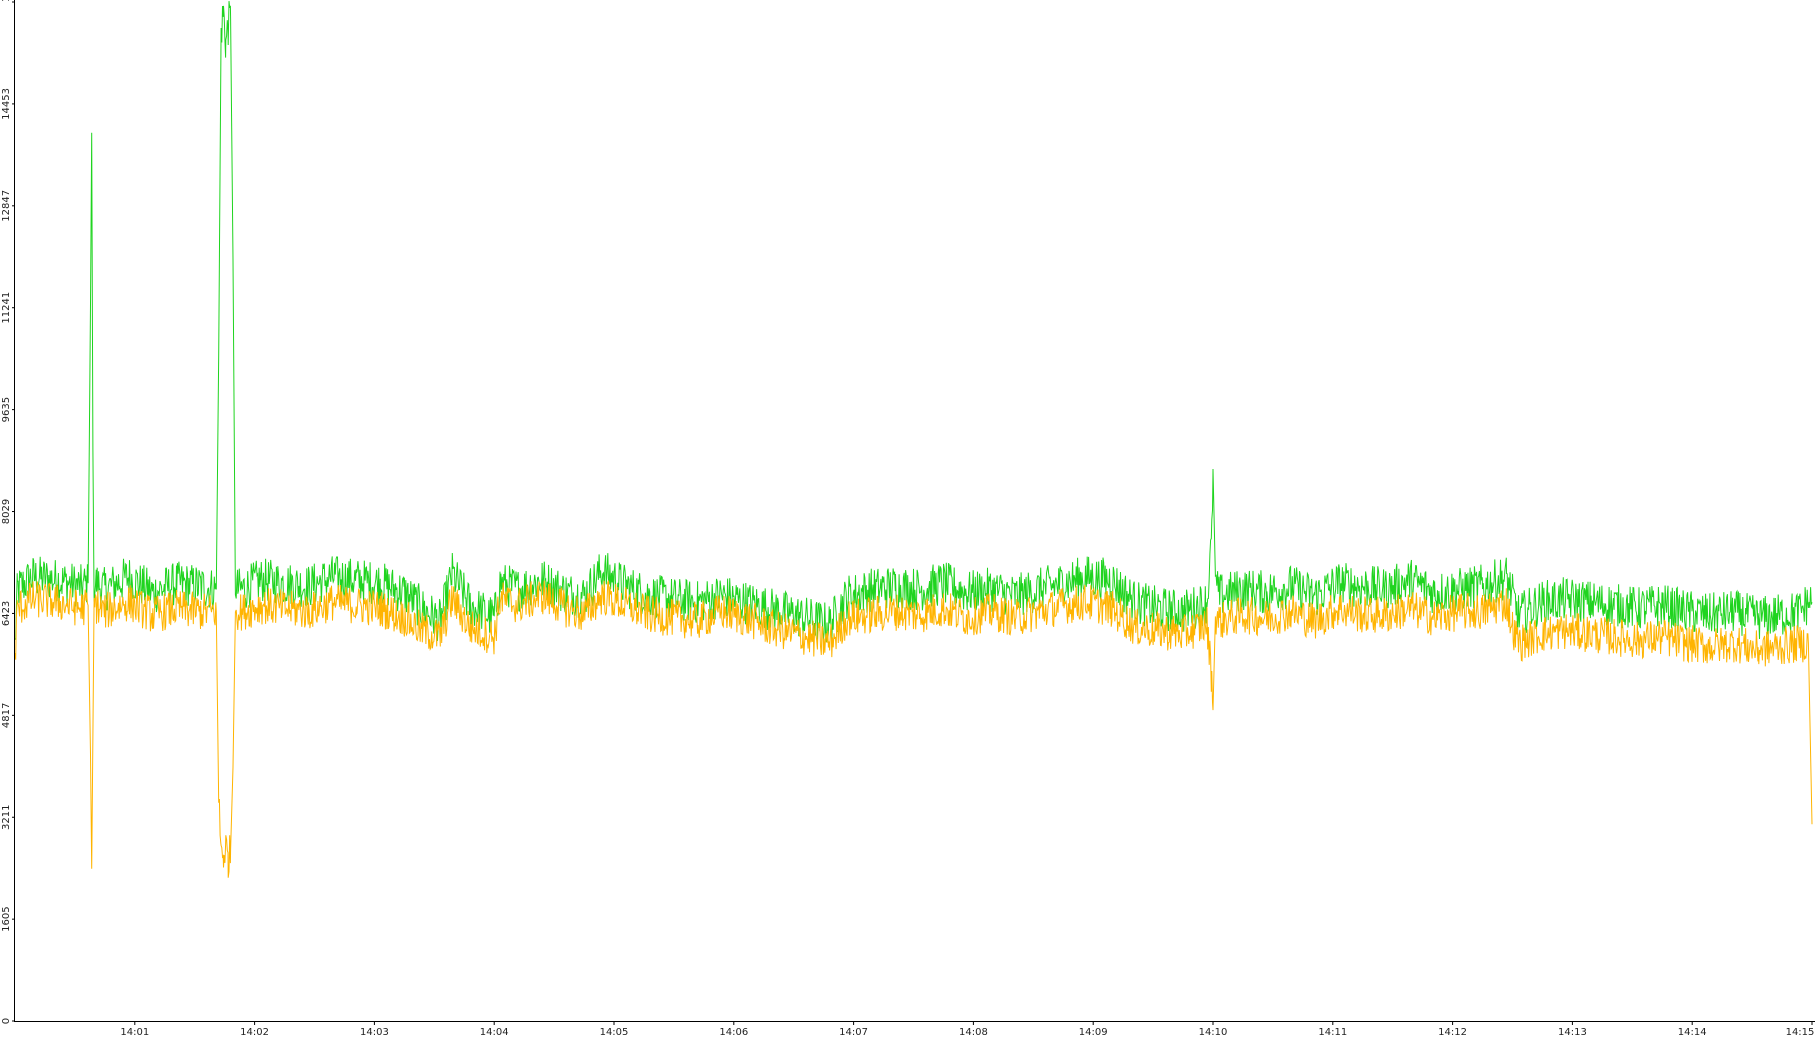 Image resolution: width=1815 pixels, height=1039 pixels. Describe the element at coordinates (6, 511) in the screenshot. I see `y-tick-label: 8029` at that location.